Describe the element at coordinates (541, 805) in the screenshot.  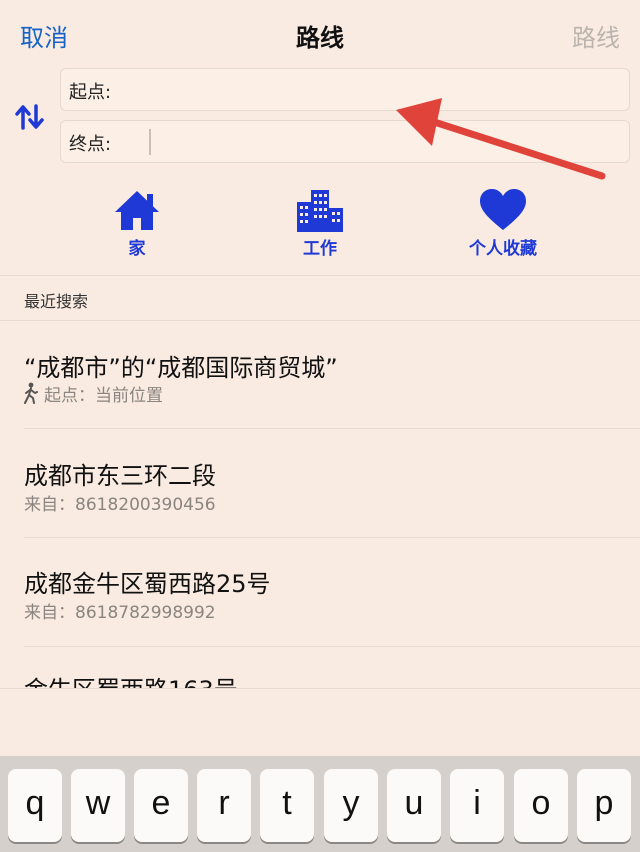
I see `key-o: o` at that location.